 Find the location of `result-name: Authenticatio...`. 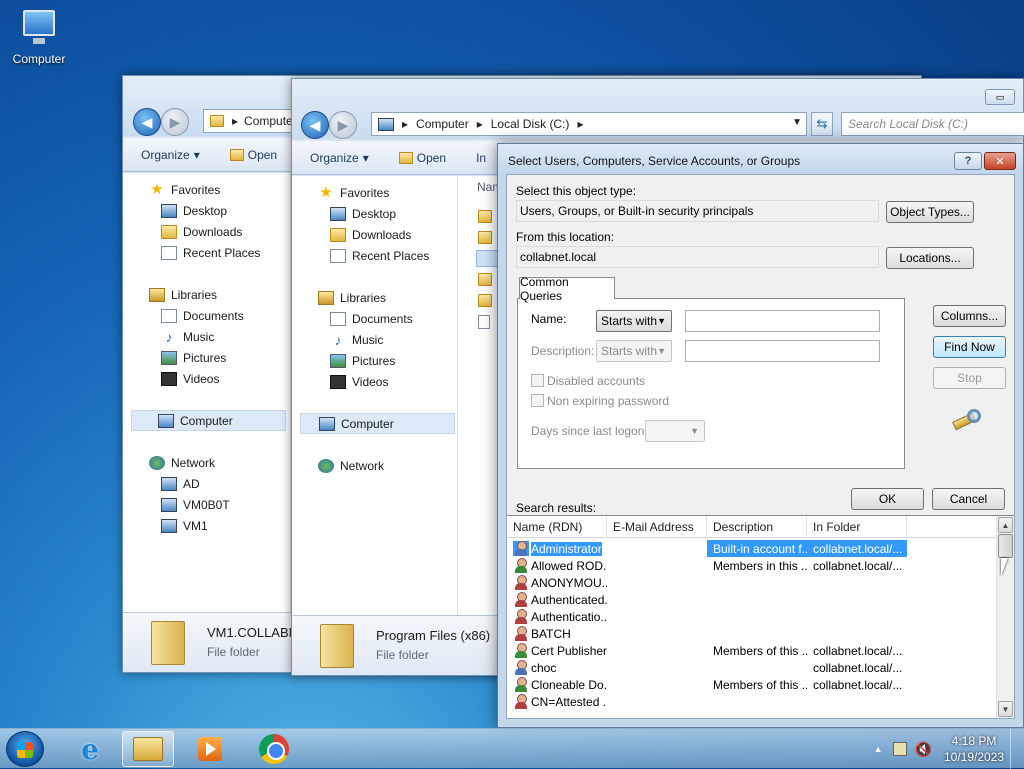

result-name: Authenticatio... is located at coordinates (569, 616).